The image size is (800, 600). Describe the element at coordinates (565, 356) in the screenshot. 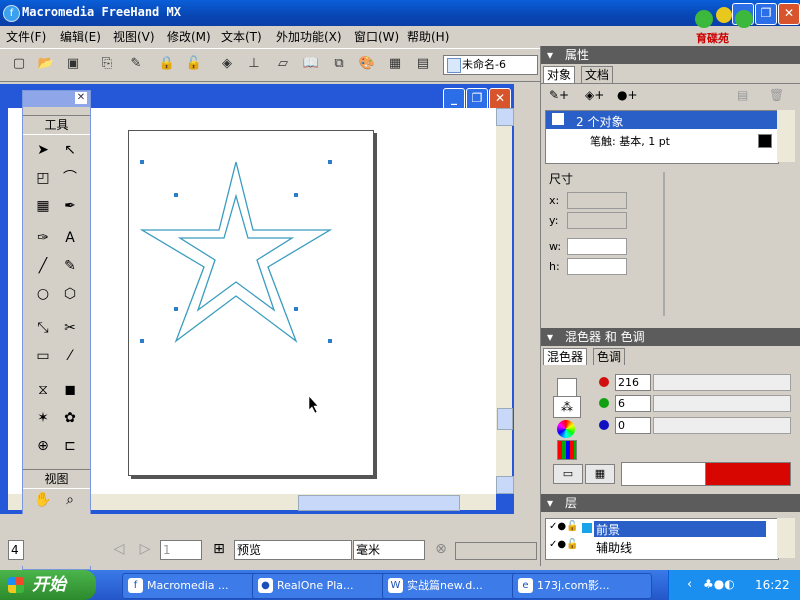

I see `tab-mixer: 混色器` at that location.